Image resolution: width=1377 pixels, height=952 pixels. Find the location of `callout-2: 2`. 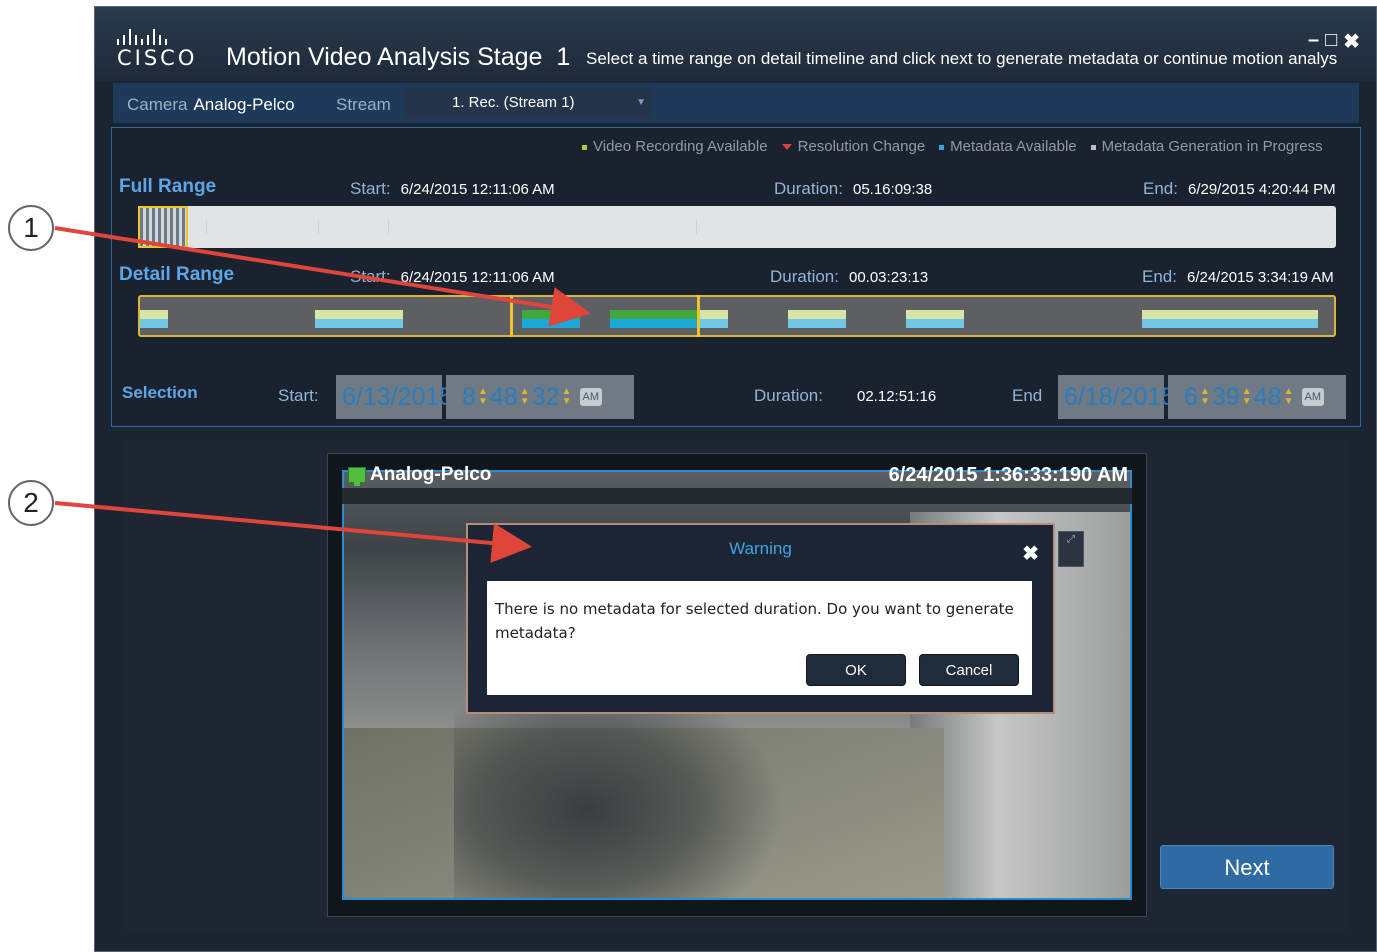

callout-2: 2 is located at coordinates (31, 503).